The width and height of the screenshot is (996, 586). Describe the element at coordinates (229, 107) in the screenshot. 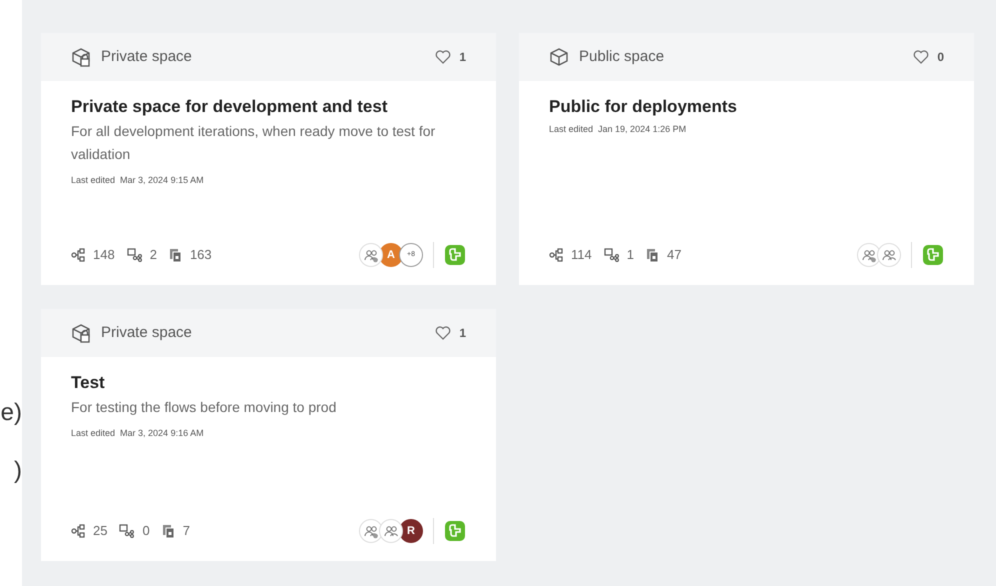

I see `card-title: Private space for development and test` at that location.